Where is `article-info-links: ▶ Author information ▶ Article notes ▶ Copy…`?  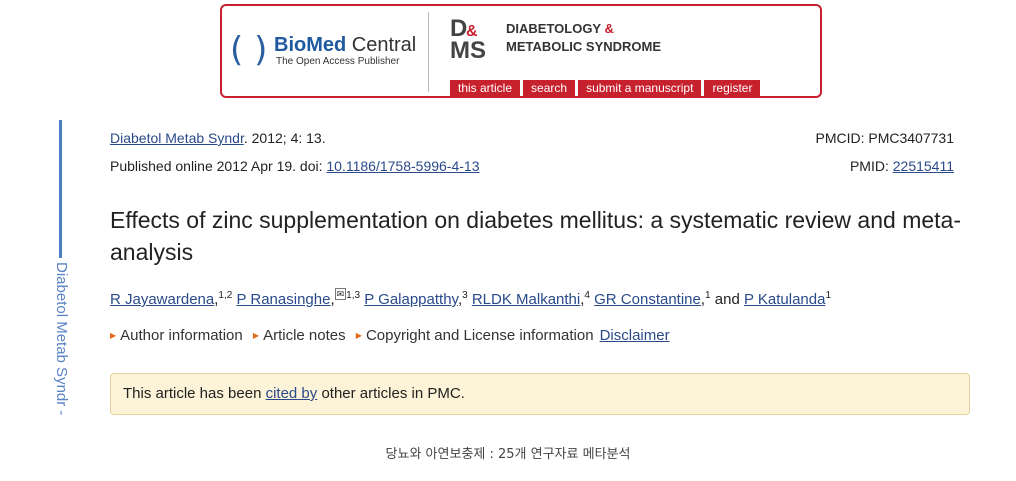 article-info-links: ▶ Author information ▶ Article notes ▶ Copy… is located at coordinates (390, 336).